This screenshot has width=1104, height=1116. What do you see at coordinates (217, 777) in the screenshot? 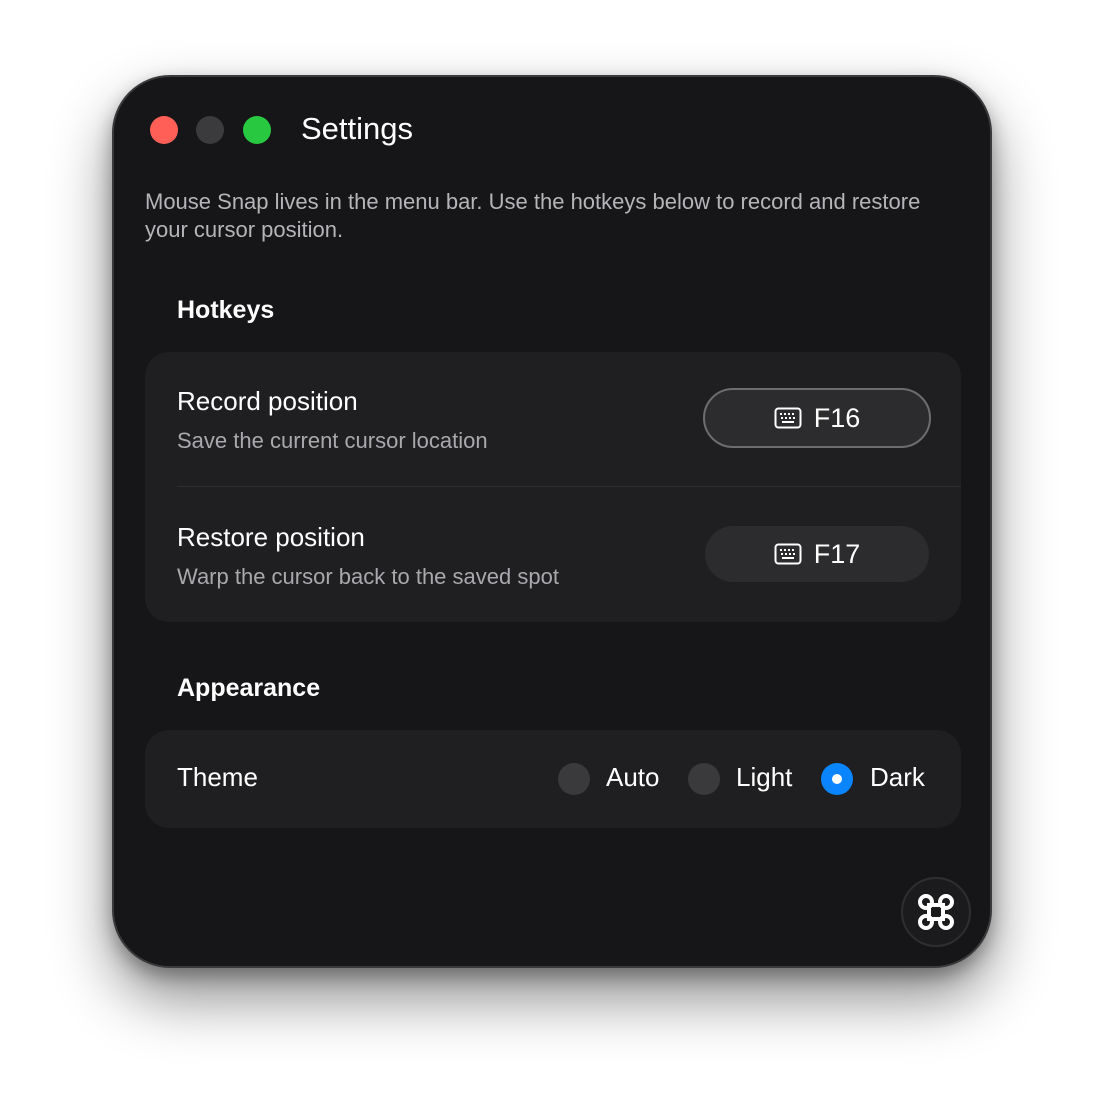
I see `theme-label: Theme` at bounding box center [217, 777].